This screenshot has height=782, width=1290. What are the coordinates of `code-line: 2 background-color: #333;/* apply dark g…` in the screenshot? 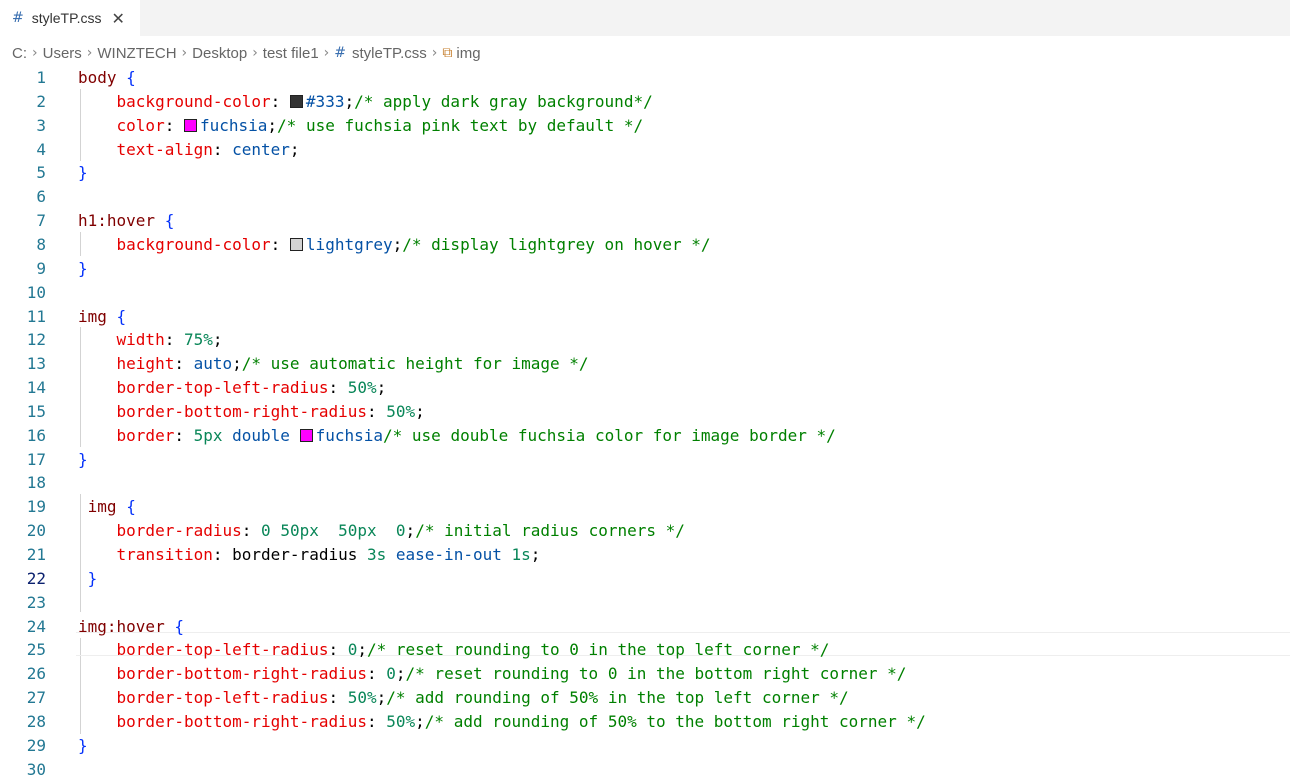 It's located at (645, 102).